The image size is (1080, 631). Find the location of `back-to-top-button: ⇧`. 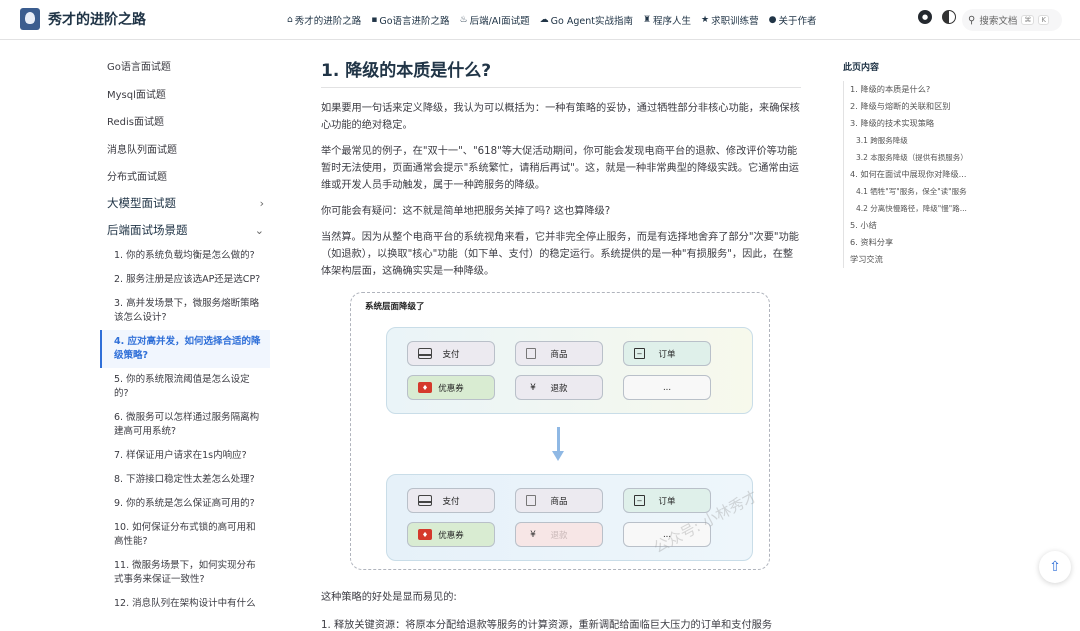

back-to-top-button: ⇧ is located at coordinates (1055, 567).